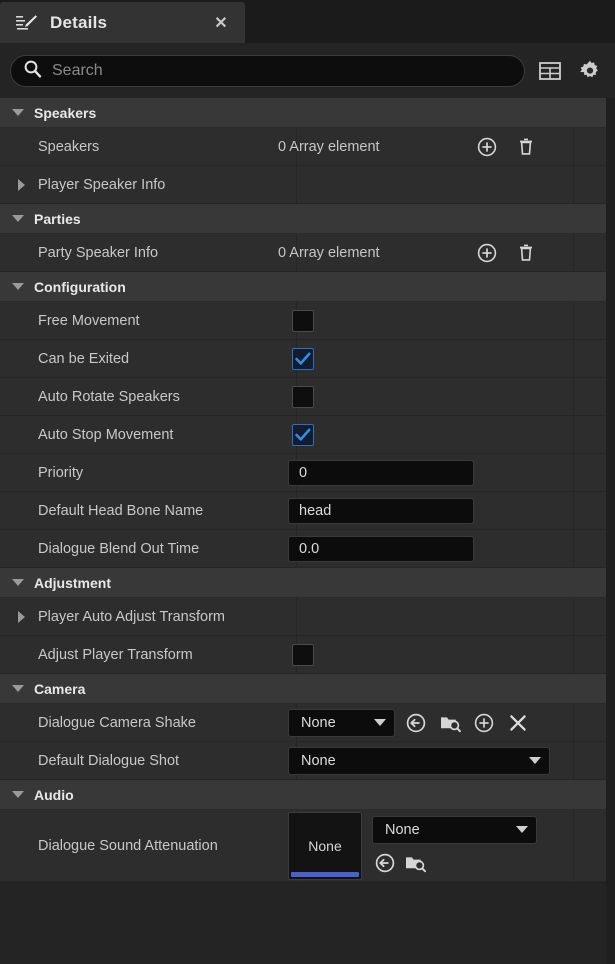 The height and width of the screenshot is (964, 615). What do you see at coordinates (128, 845) in the screenshot?
I see `property-label: Dialogue Sound Attenuation` at bounding box center [128, 845].